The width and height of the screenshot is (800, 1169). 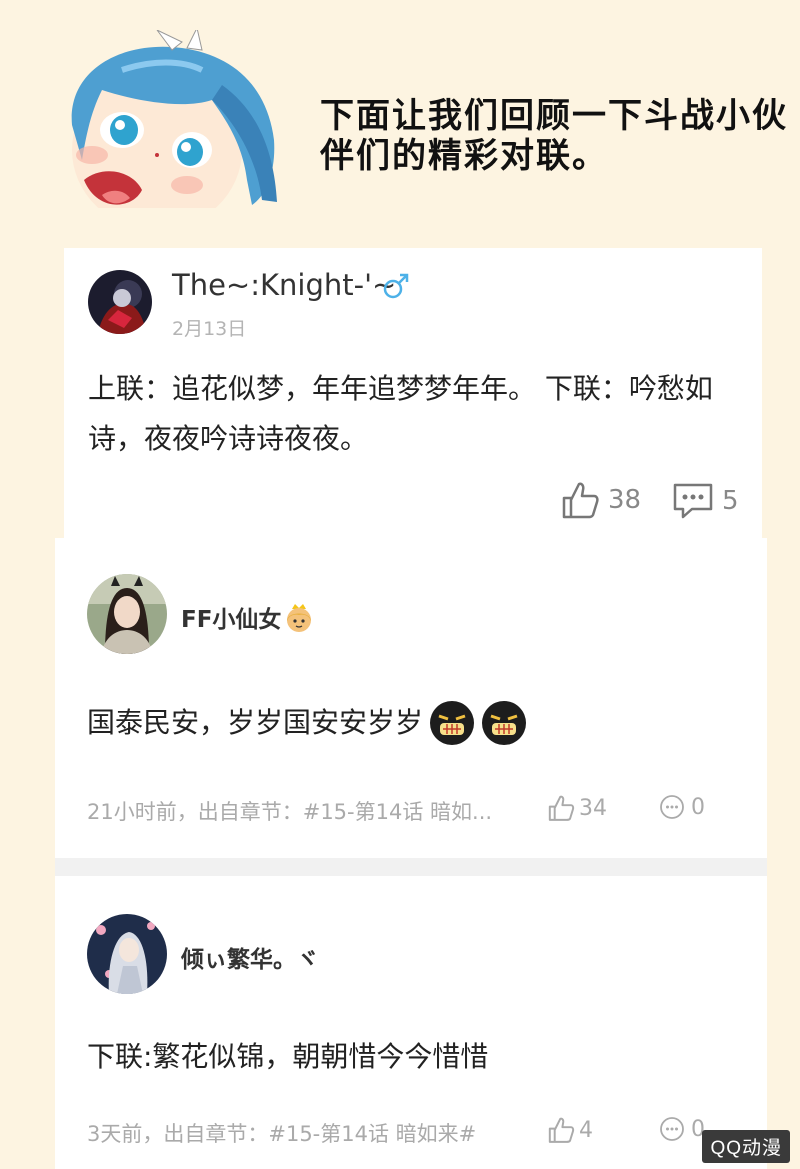 I want to click on reply-count: 0, so click(x=698, y=807).